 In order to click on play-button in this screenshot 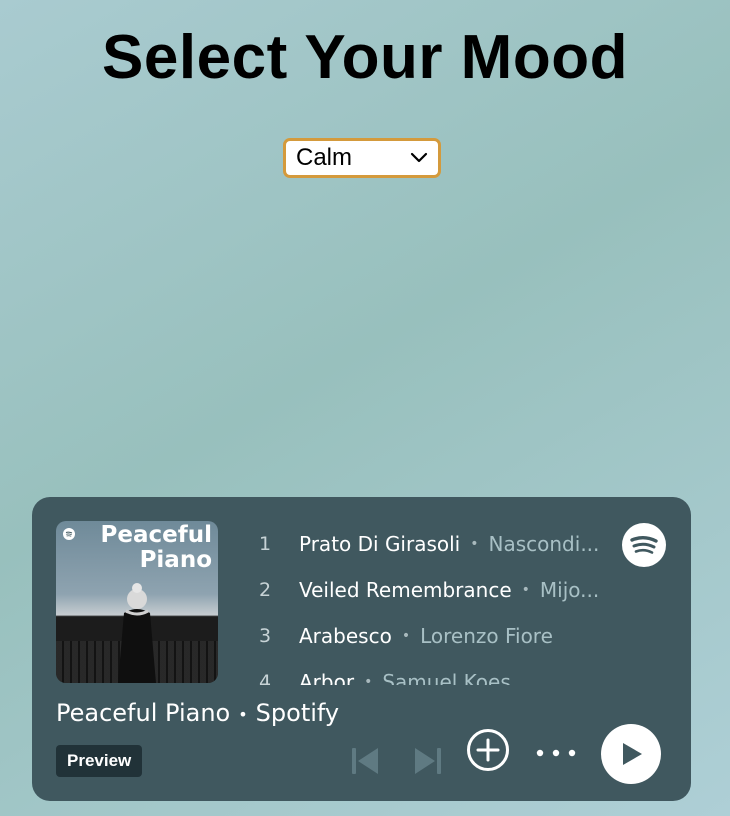, I will do `click(631, 754)`.